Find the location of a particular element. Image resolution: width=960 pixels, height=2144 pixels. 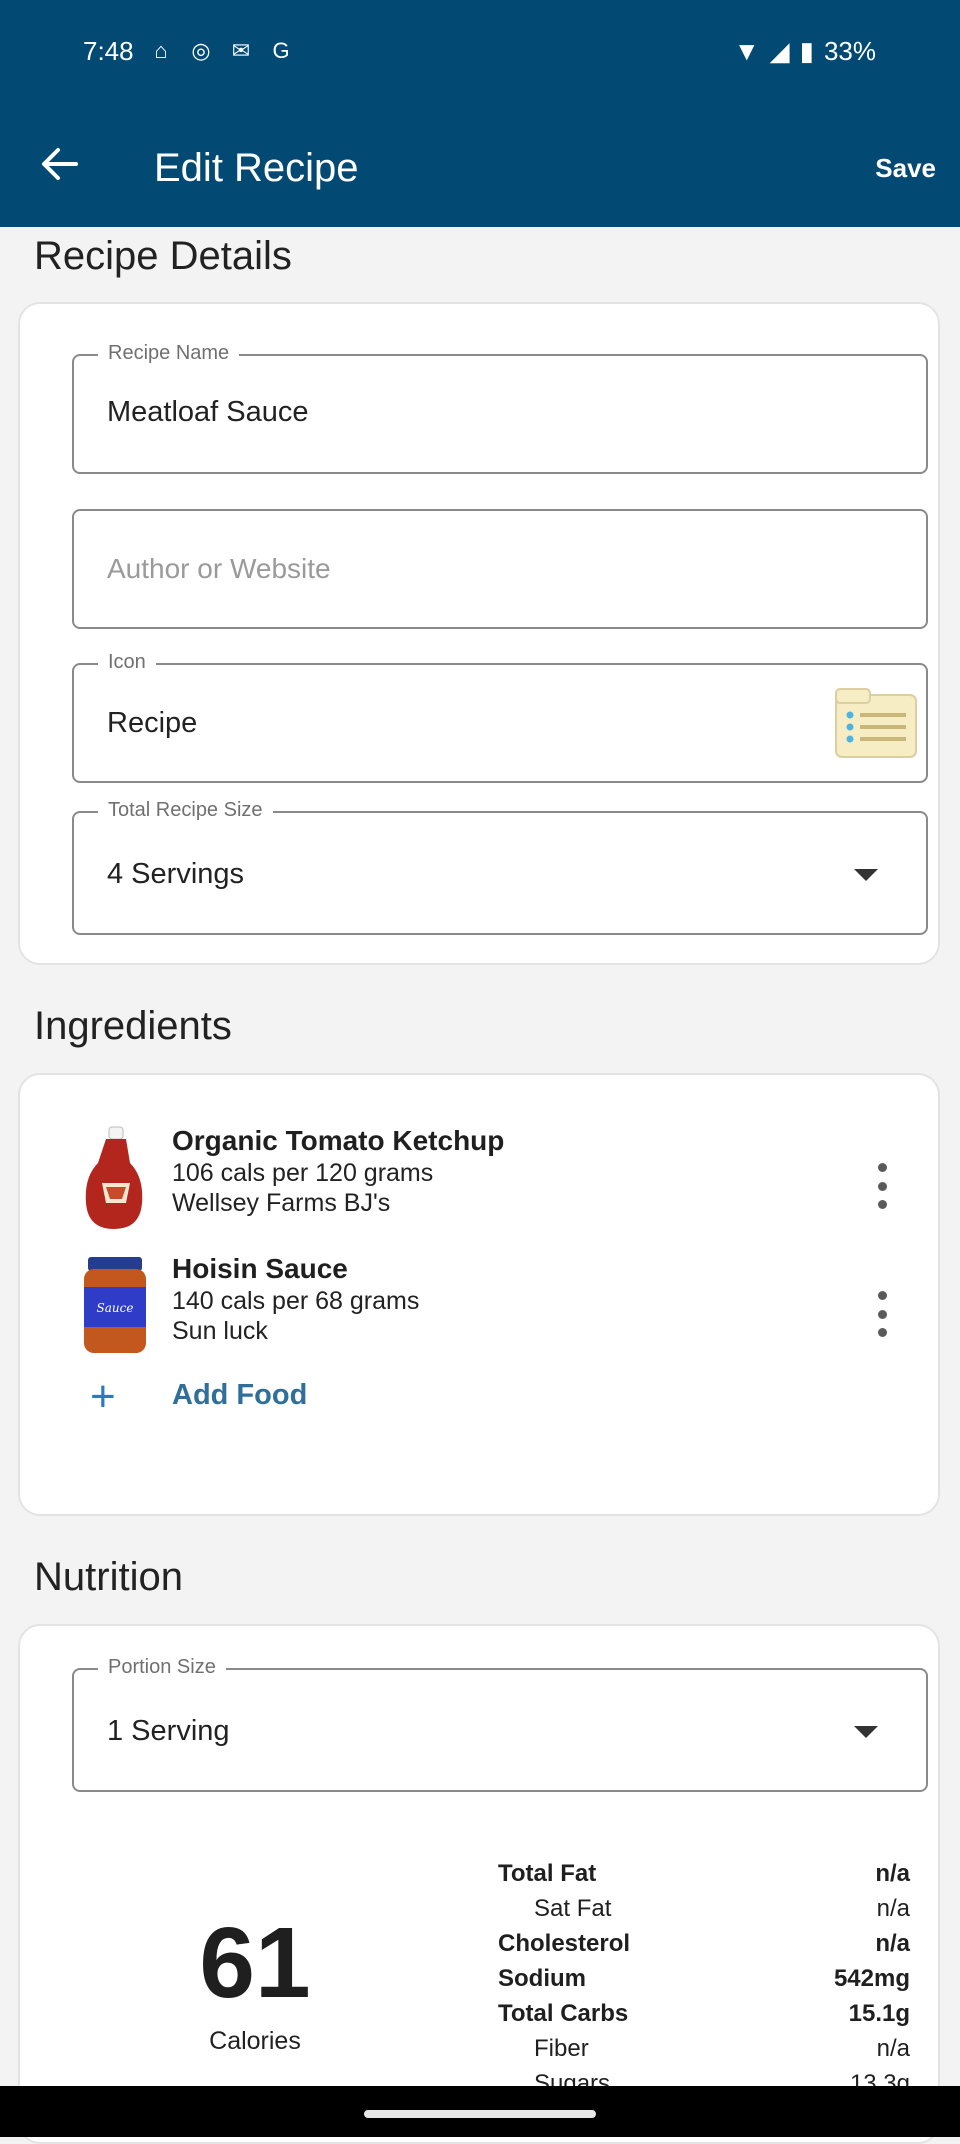

recipe-name-value: Meatloaf Sauce is located at coordinates (208, 412).